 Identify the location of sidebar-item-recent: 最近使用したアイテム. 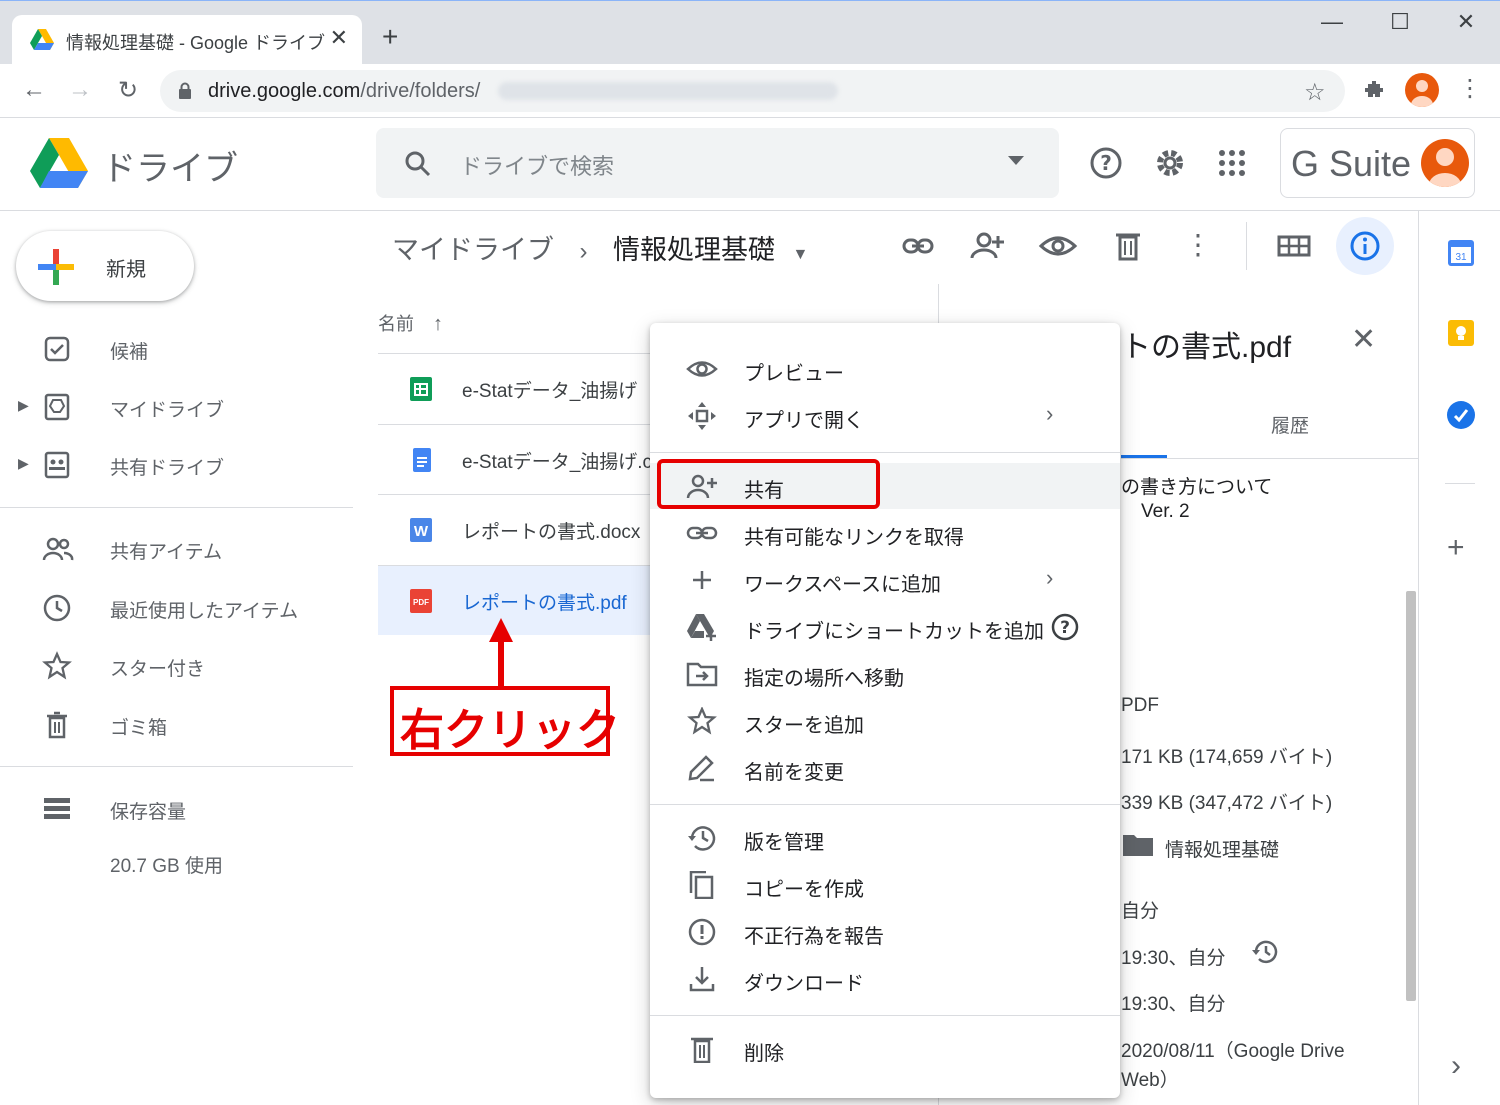
(176, 607).